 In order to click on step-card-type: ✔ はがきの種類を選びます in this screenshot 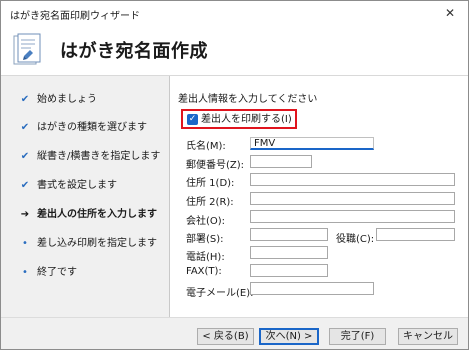, I will do `click(94, 128)`.